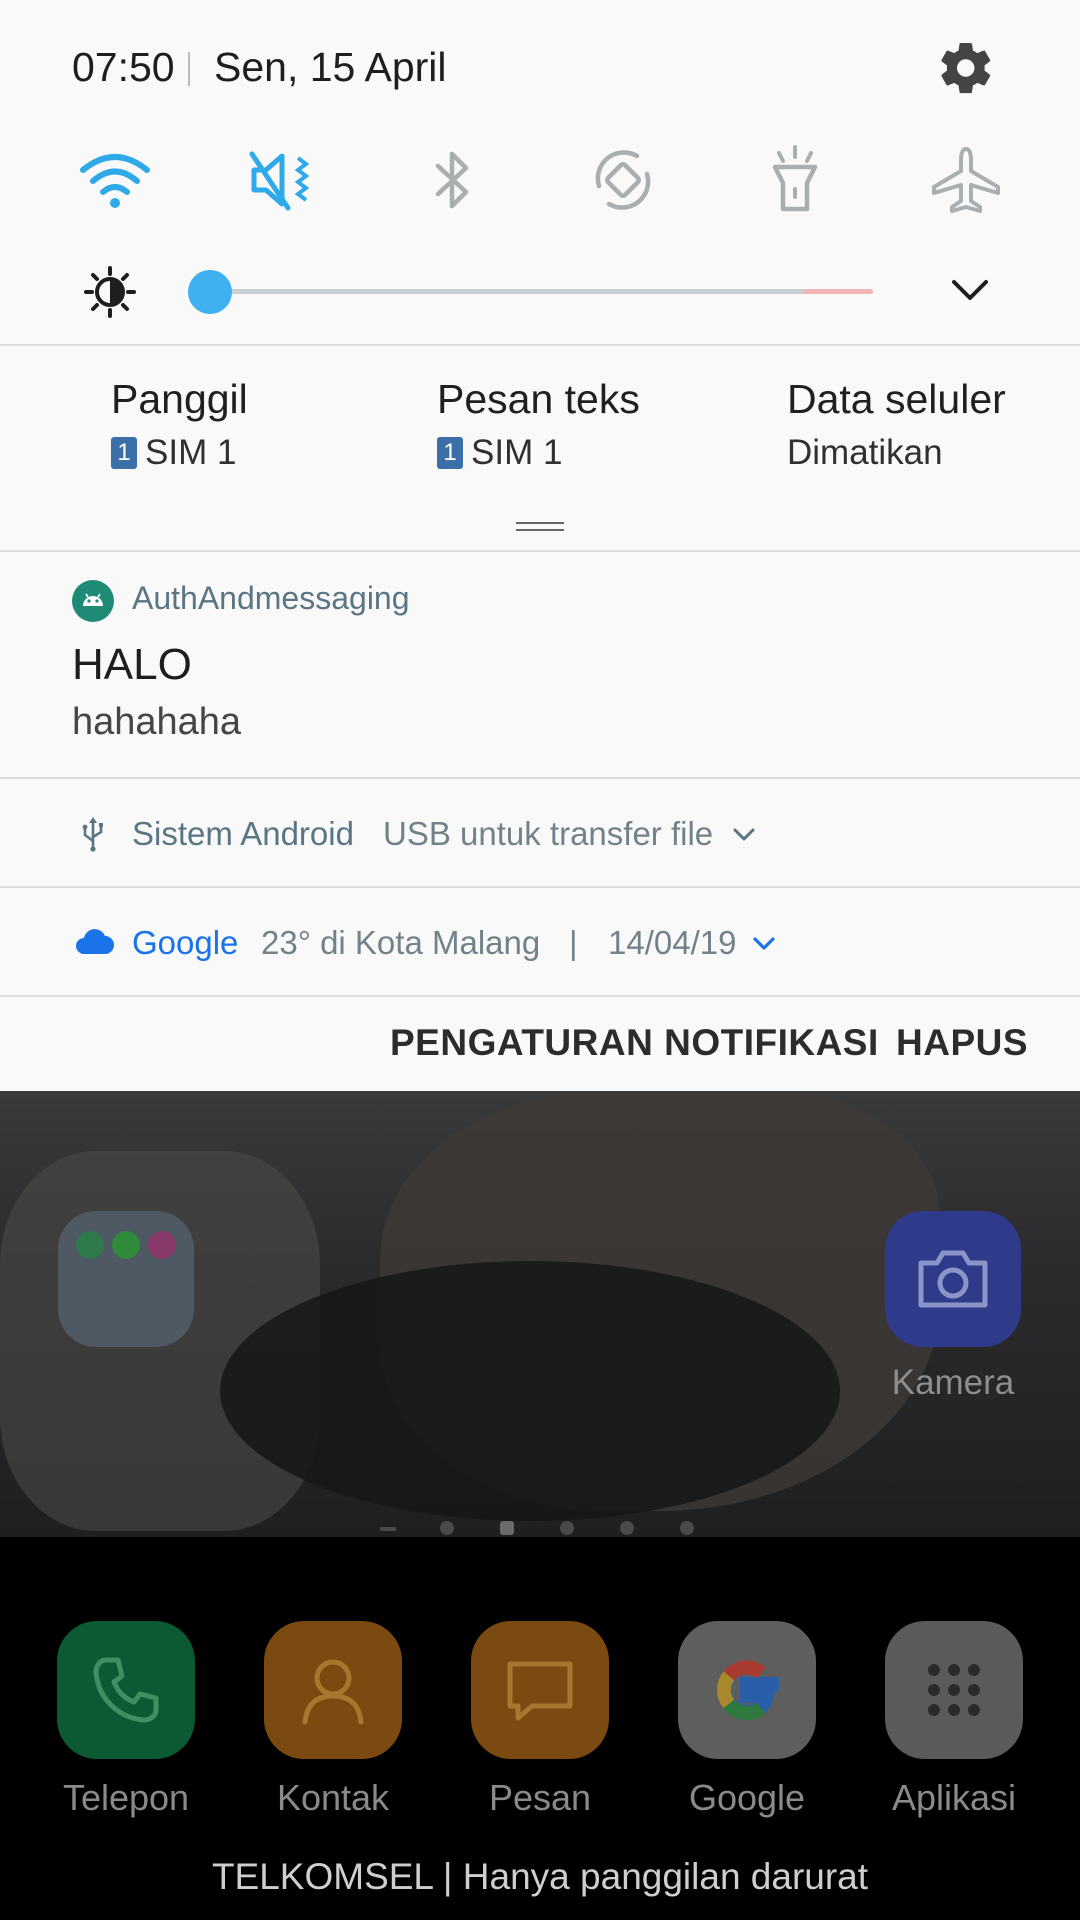 The height and width of the screenshot is (1920, 1080). Describe the element at coordinates (330, 67) in the screenshot. I see `date: Sen, 15 April` at that location.